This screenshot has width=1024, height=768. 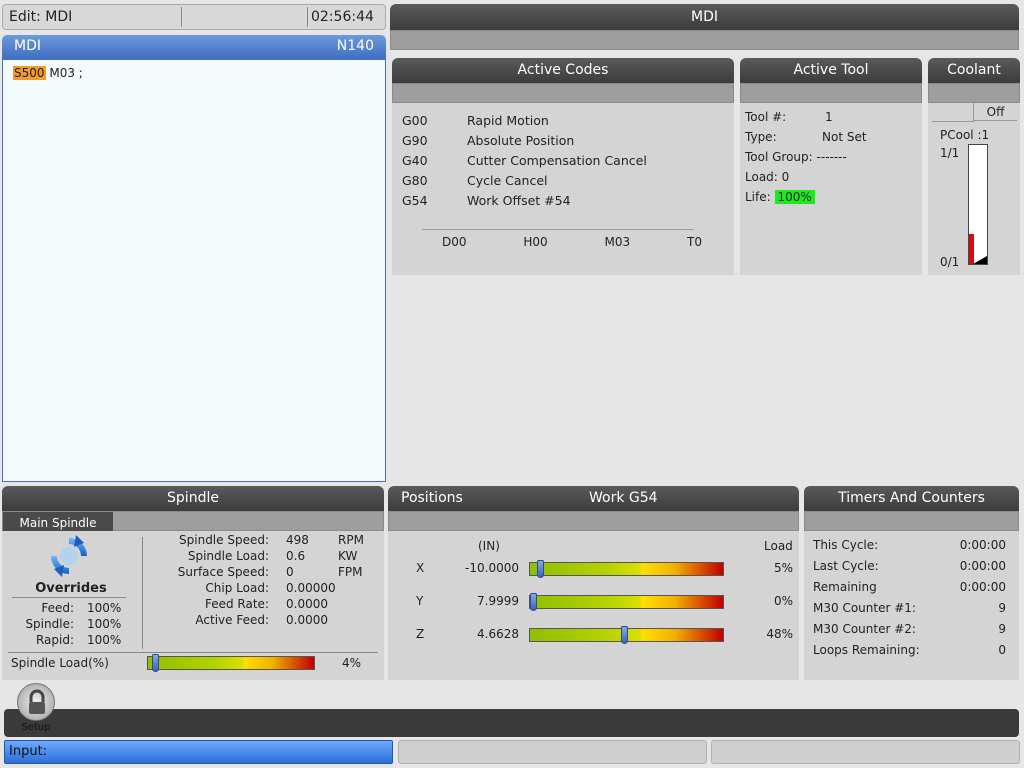 I want to click on timers-header: Timers And Counters, so click(x=911, y=498).